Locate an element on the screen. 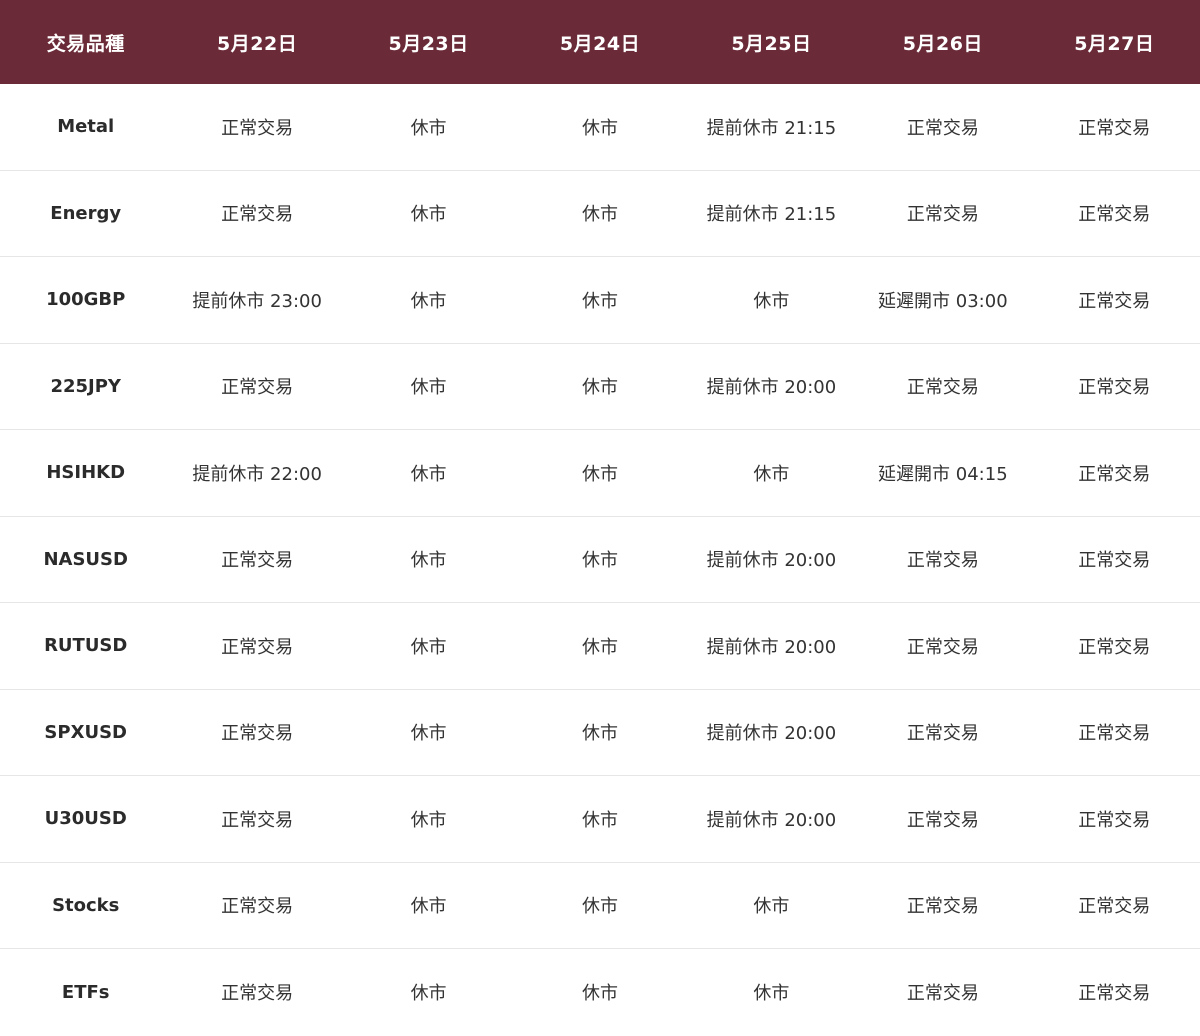  table-row: Metal 正常交易 休市 休市 提前休市 21:15 正常交易 正常交易 is located at coordinates (600, 127).